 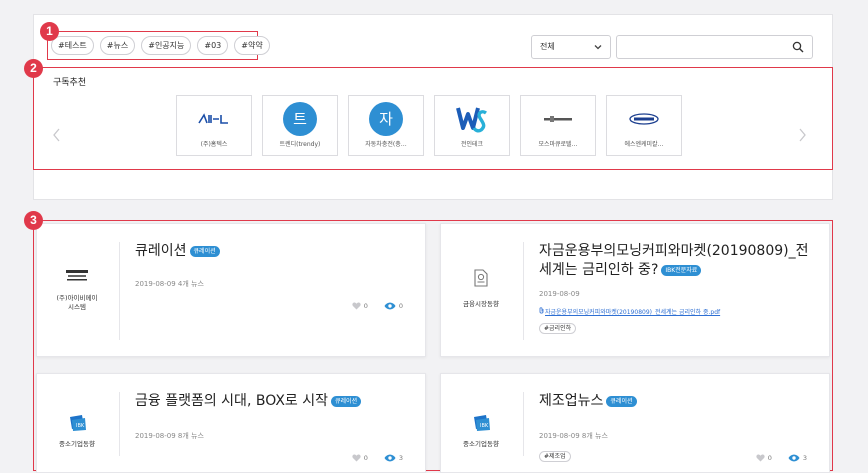 I want to click on card-title: 제조업뉴스 큐레이션, so click(x=588, y=401).